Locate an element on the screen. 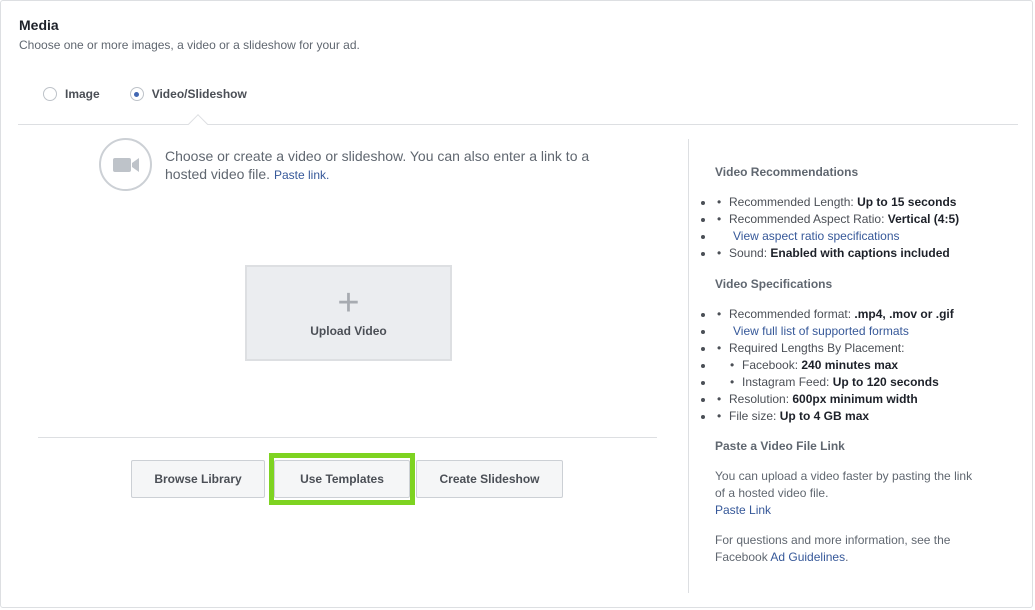 This screenshot has width=1035, height=610. list-item: Recommended Length: Up to 15 seconds is located at coordinates (837, 202).